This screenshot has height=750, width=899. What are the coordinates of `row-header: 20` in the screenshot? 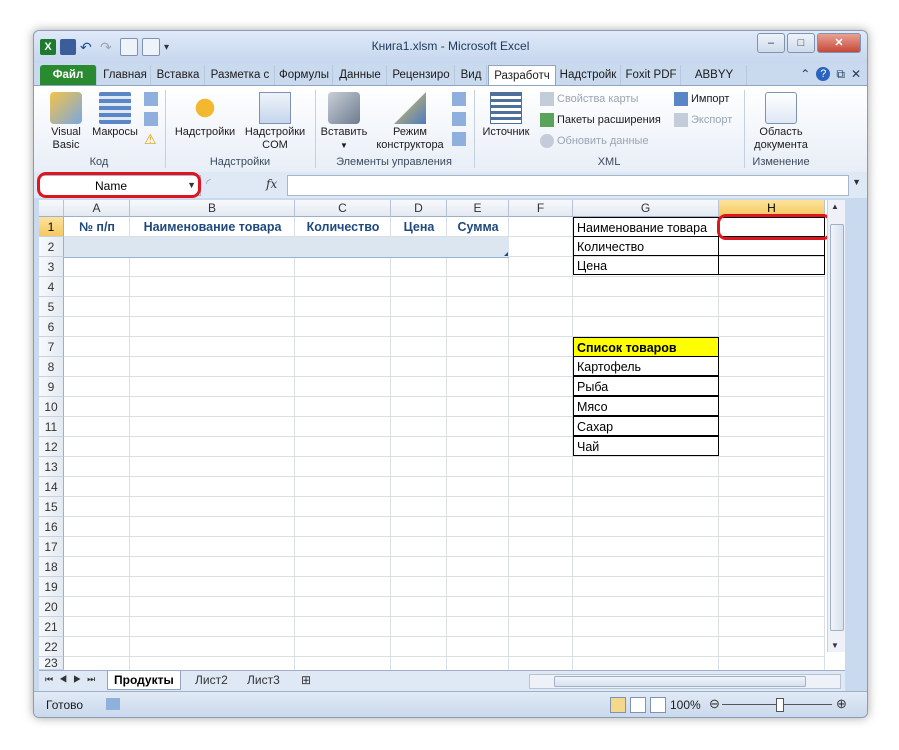 It's located at (51, 607).